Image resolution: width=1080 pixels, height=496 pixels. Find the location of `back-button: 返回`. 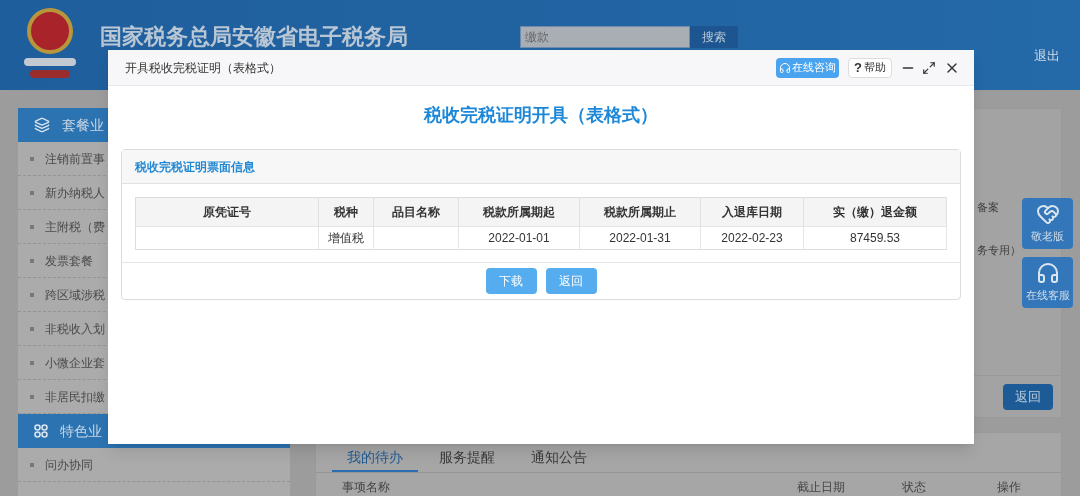

back-button: 返回 is located at coordinates (1028, 396).